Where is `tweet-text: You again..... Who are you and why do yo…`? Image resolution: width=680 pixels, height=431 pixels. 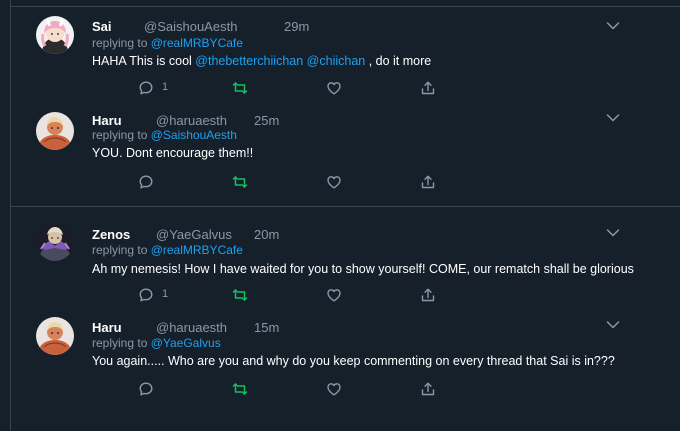 tweet-text: You again..... Who are you and why do yo… is located at coordinates (353, 361).